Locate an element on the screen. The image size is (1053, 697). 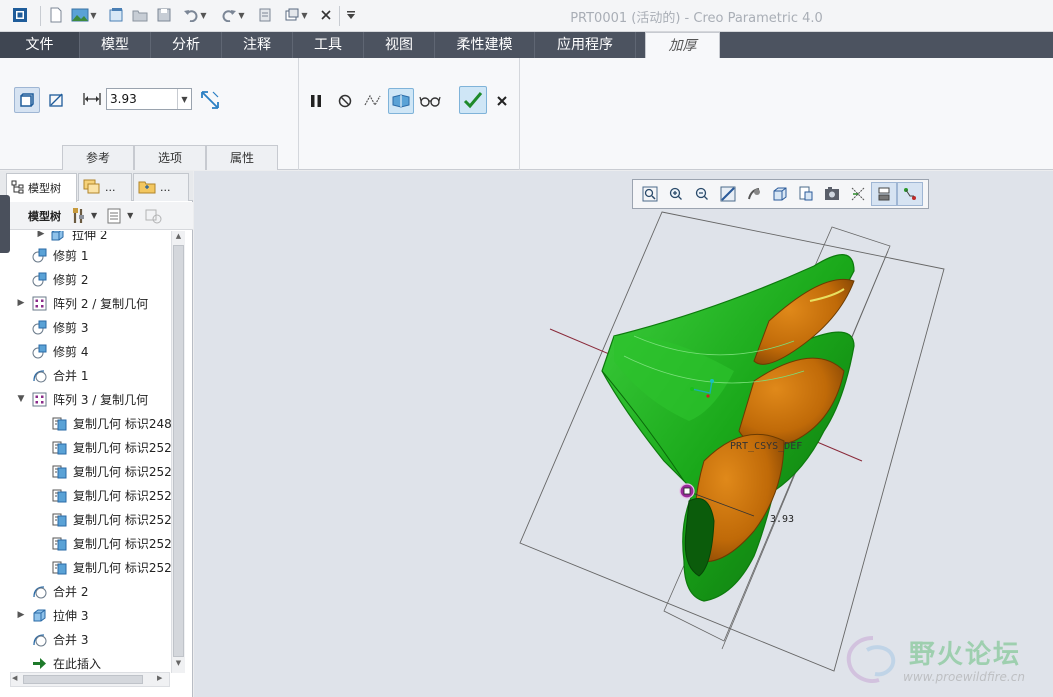
tab-annotate: 注释 is located at coordinates (257, 45).